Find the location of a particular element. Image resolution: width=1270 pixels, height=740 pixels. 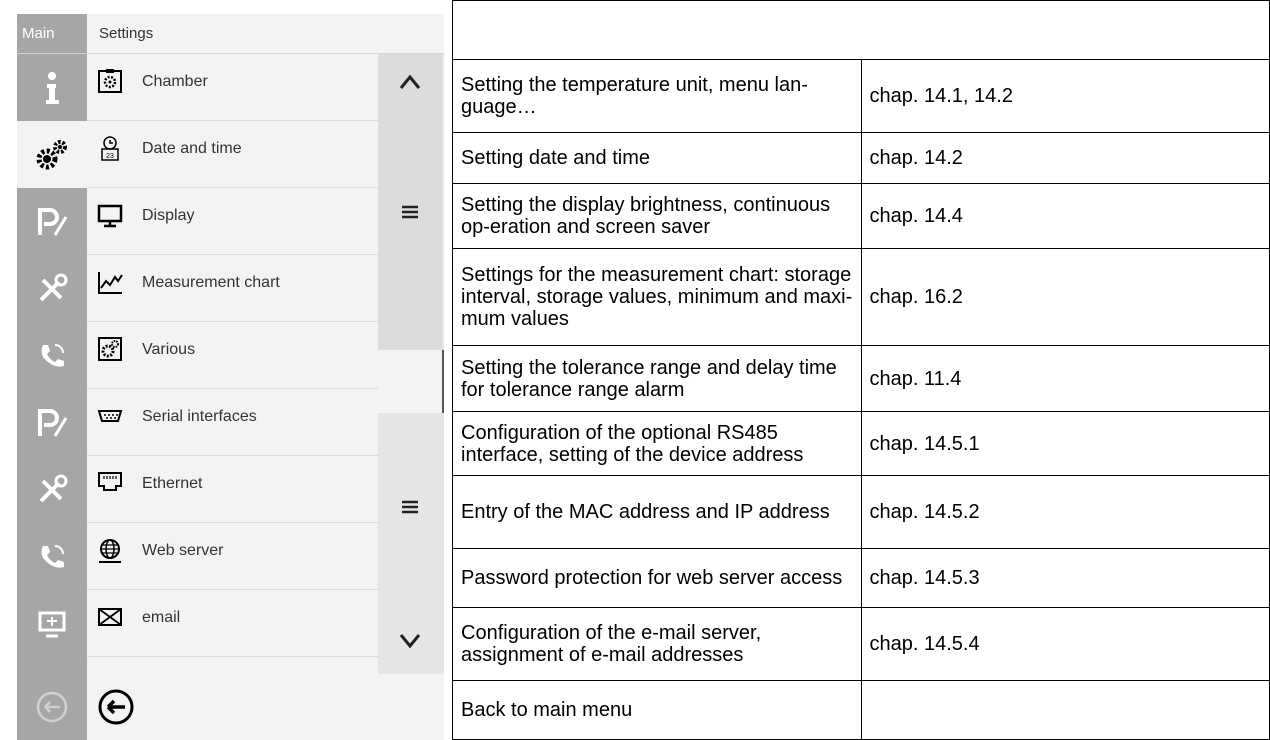

back-button is located at coordinates (116, 709).